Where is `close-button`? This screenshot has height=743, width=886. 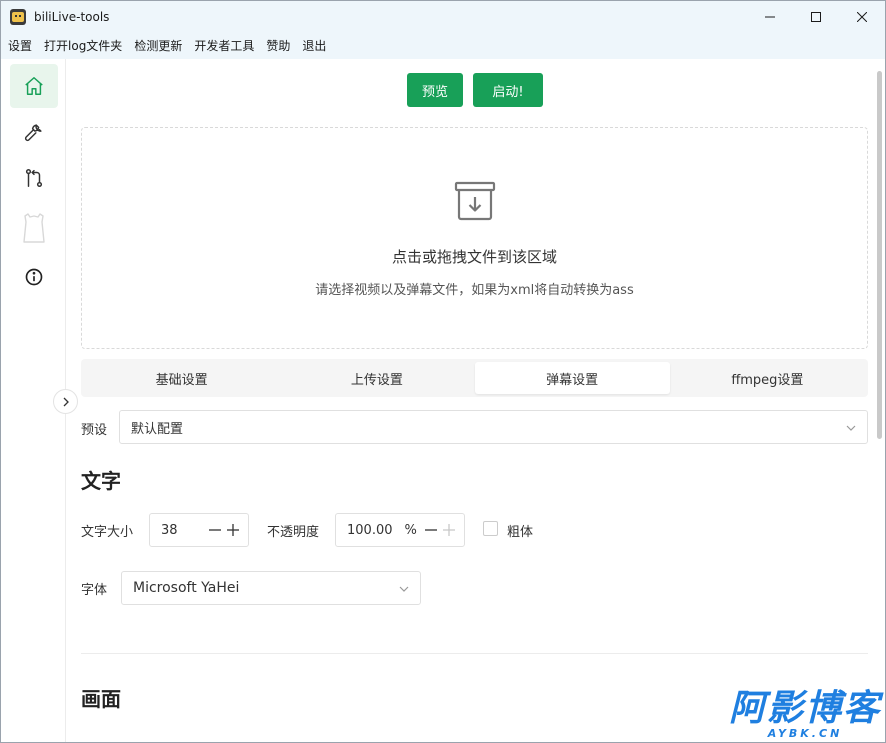
close-button is located at coordinates (862, 17).